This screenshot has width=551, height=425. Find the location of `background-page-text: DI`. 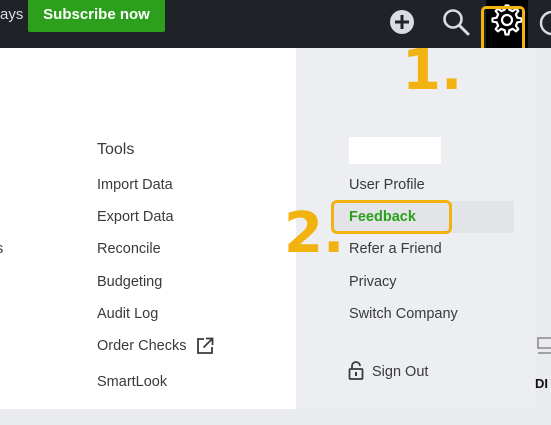

background-page-text: DI is located at coordinates (541, 383).